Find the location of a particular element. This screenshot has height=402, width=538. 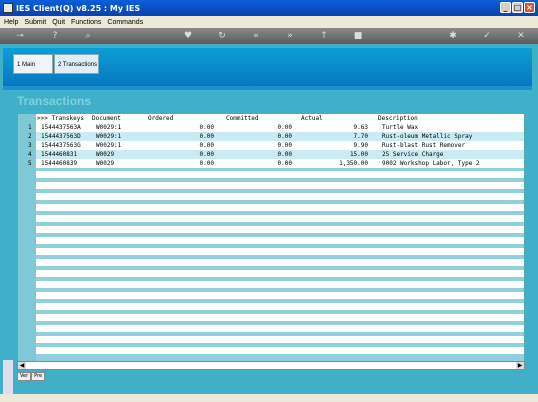

forward-icon: » is located at coordinates (290, 36).